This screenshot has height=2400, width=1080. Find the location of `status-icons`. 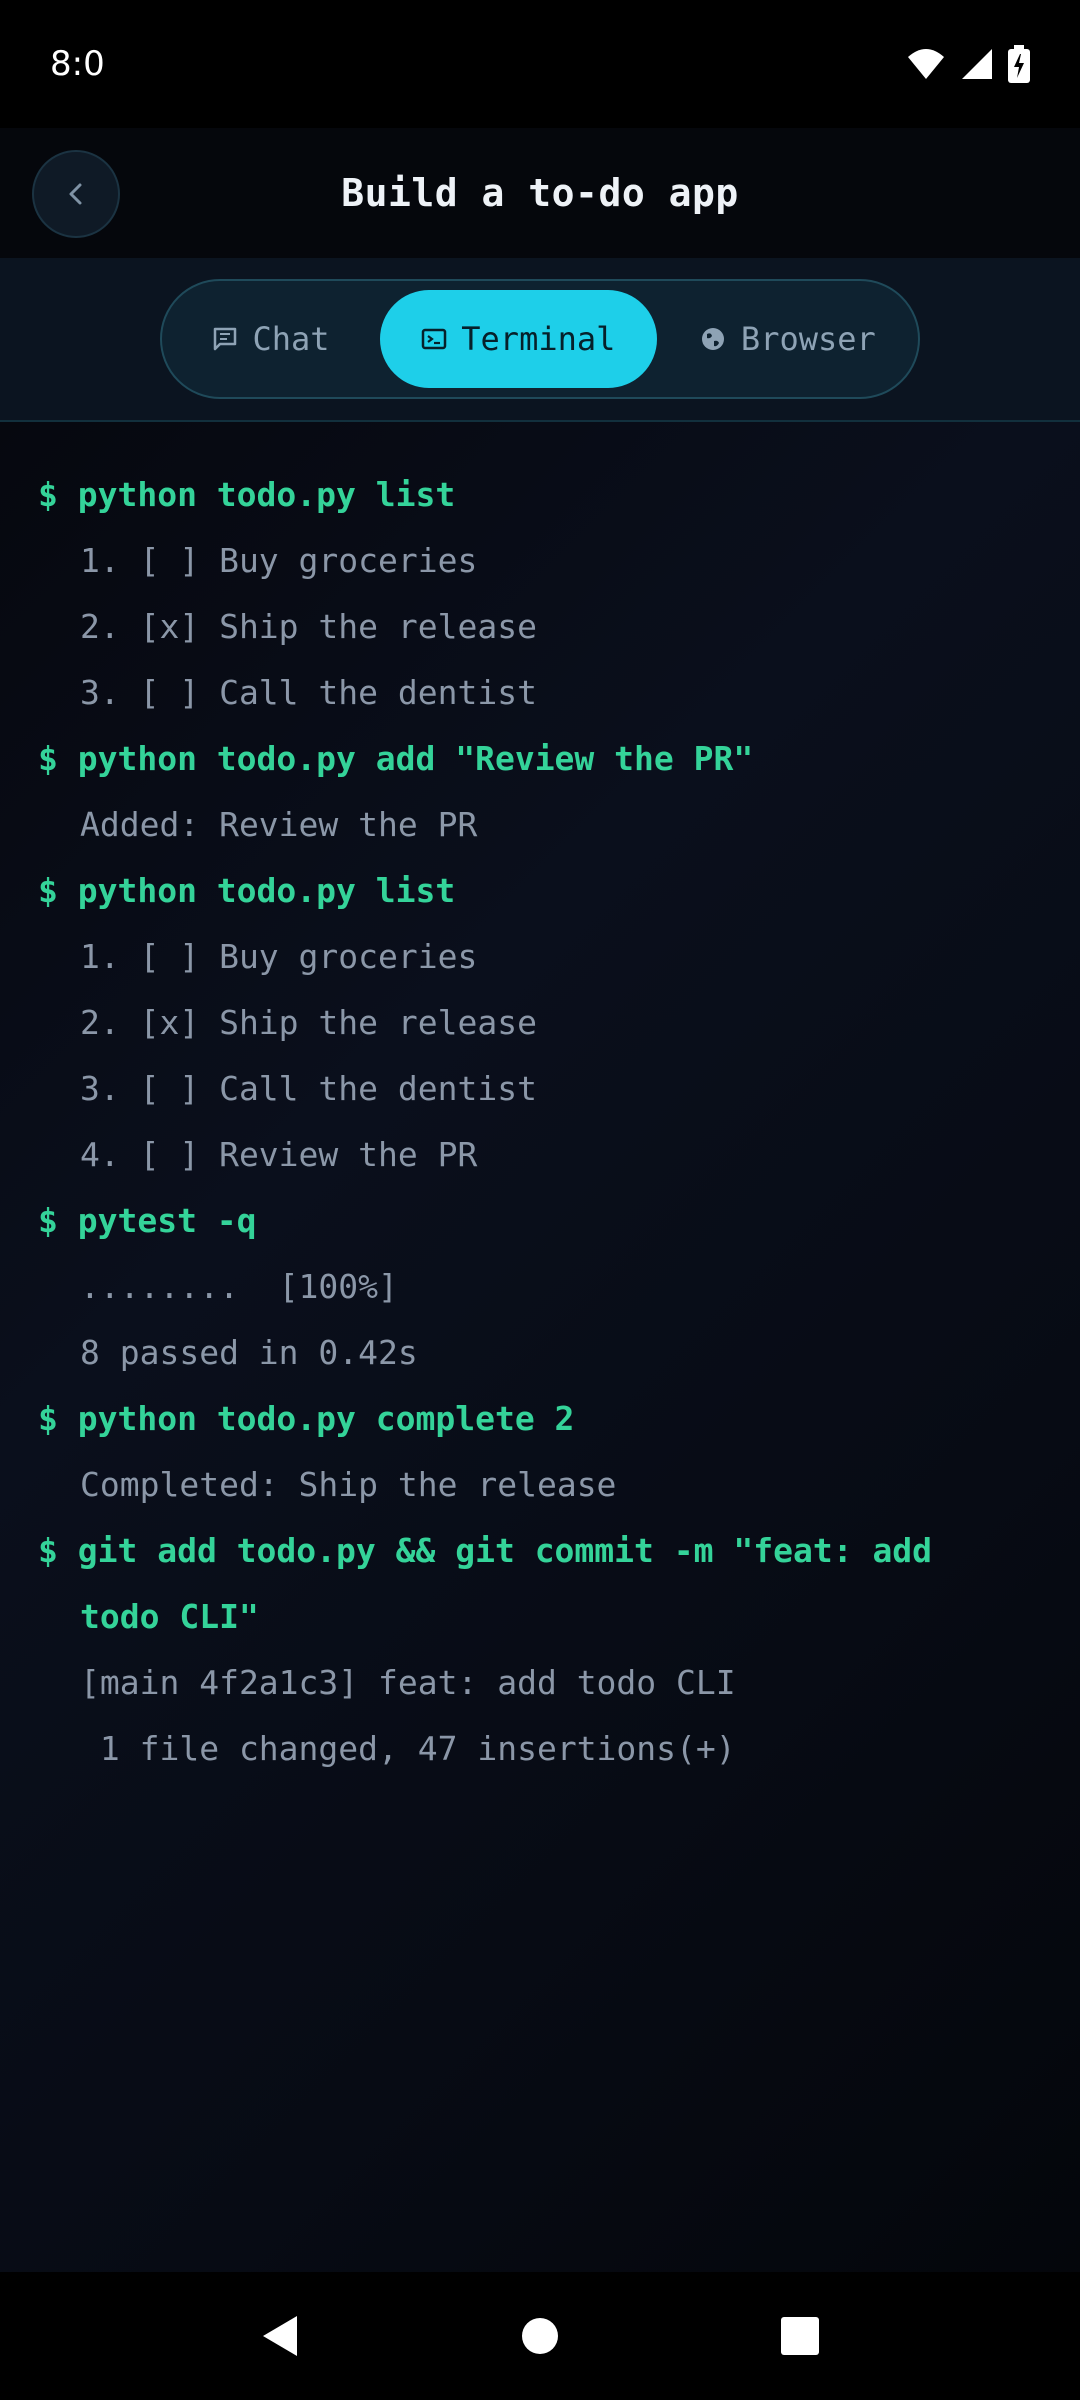

status-icons is located at coordinates (968, 64).